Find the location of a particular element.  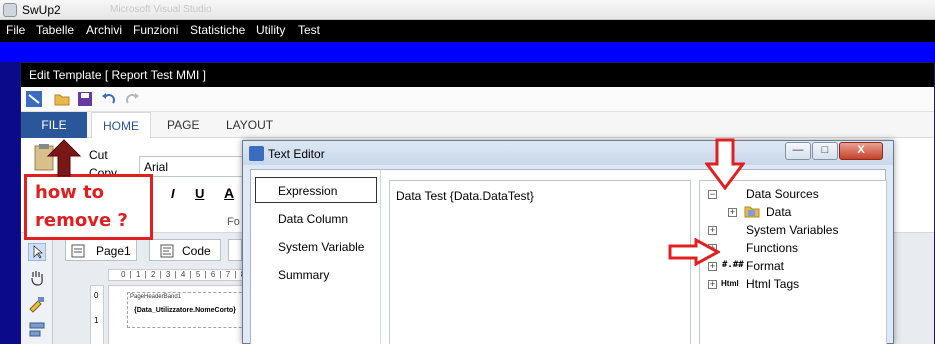

expression-text: Data Test {Data.DataTest} is located at coordinates (465, 196).